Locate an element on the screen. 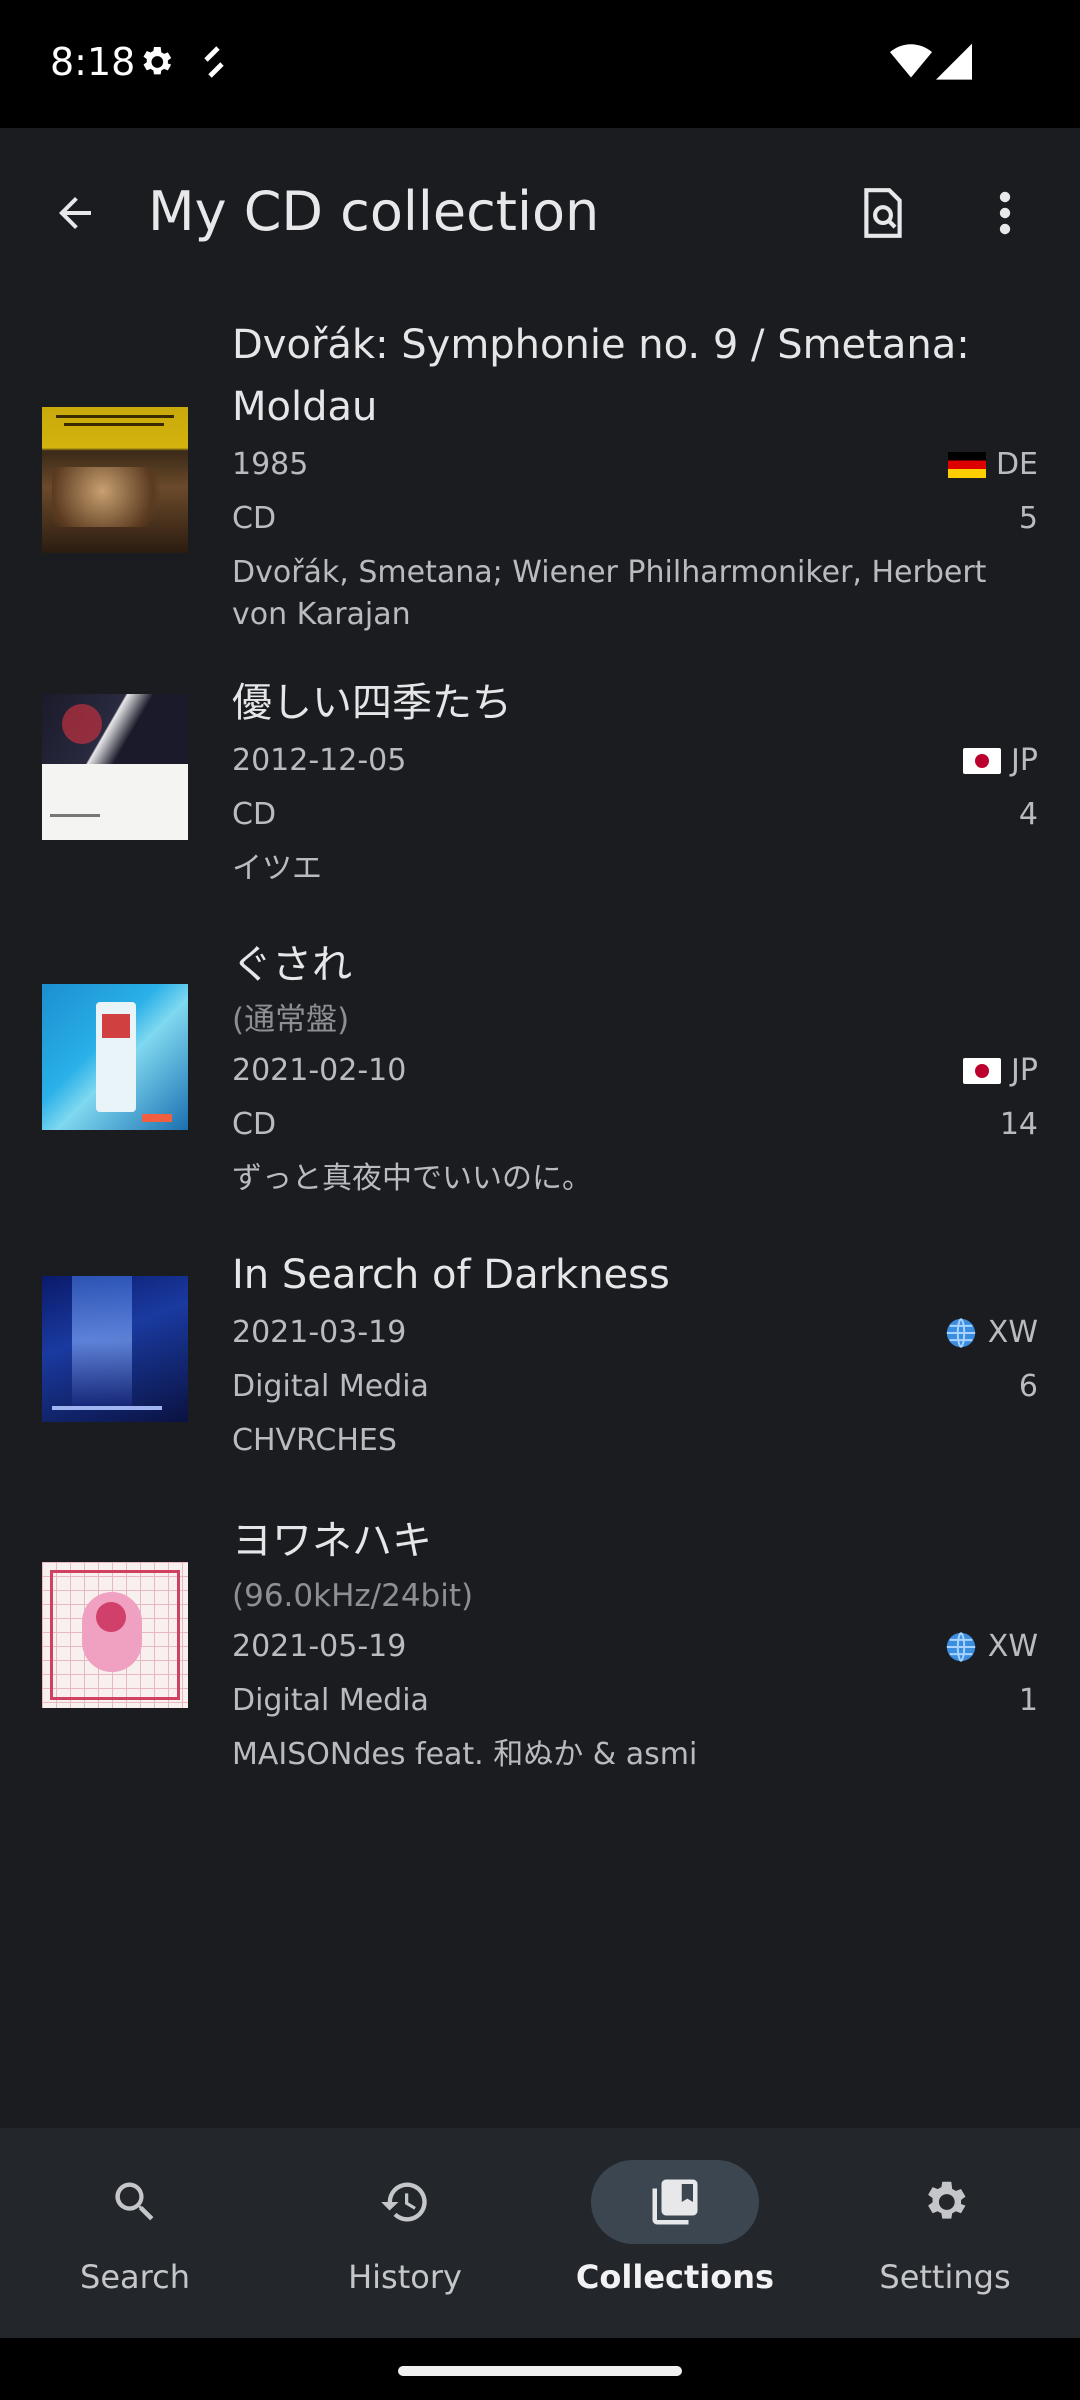 The height and width of the screenshot is (2400, 1080). nav-label: History is located at coordinates (405, 2277).